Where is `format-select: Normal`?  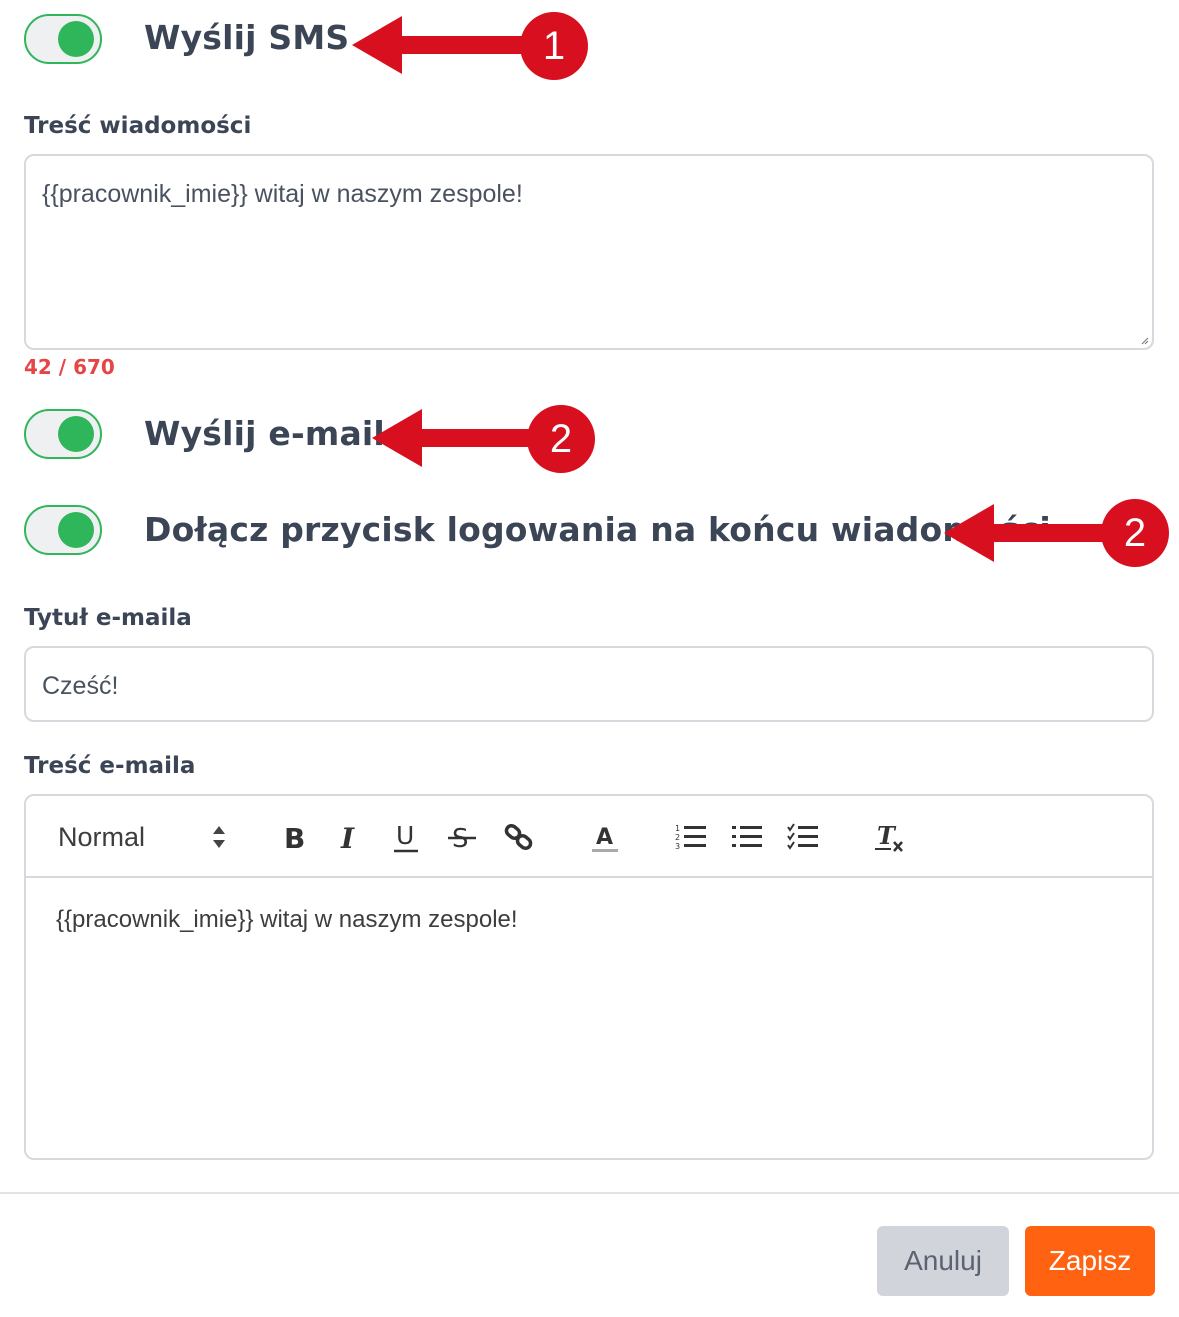 format-select: Normal is located at coordinates (143, 837).